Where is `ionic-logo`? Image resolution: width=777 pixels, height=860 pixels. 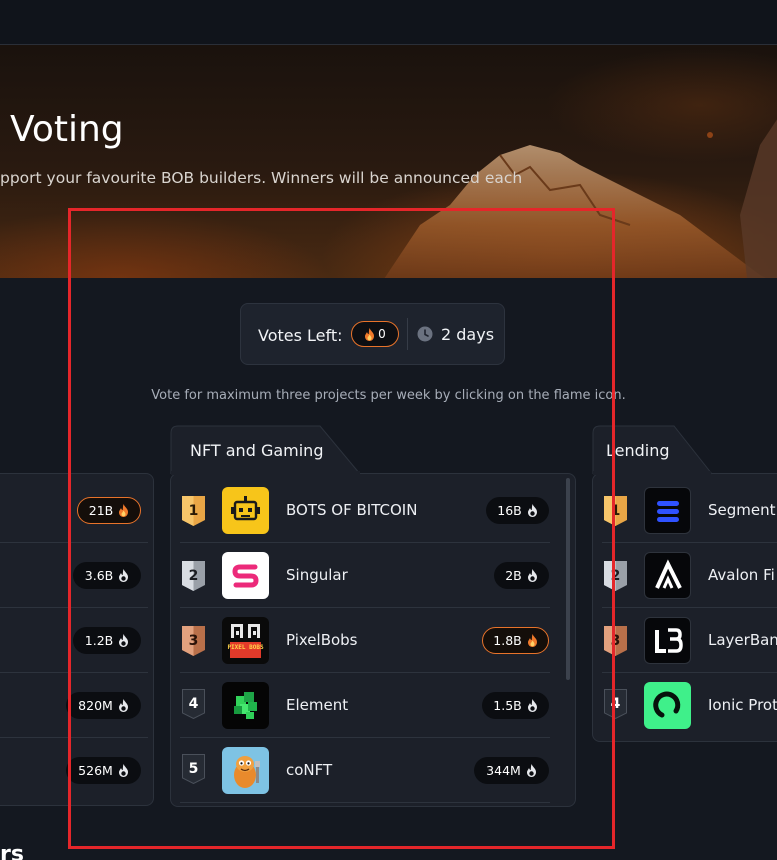 ionic-logo is located at coordinates (667, 705).